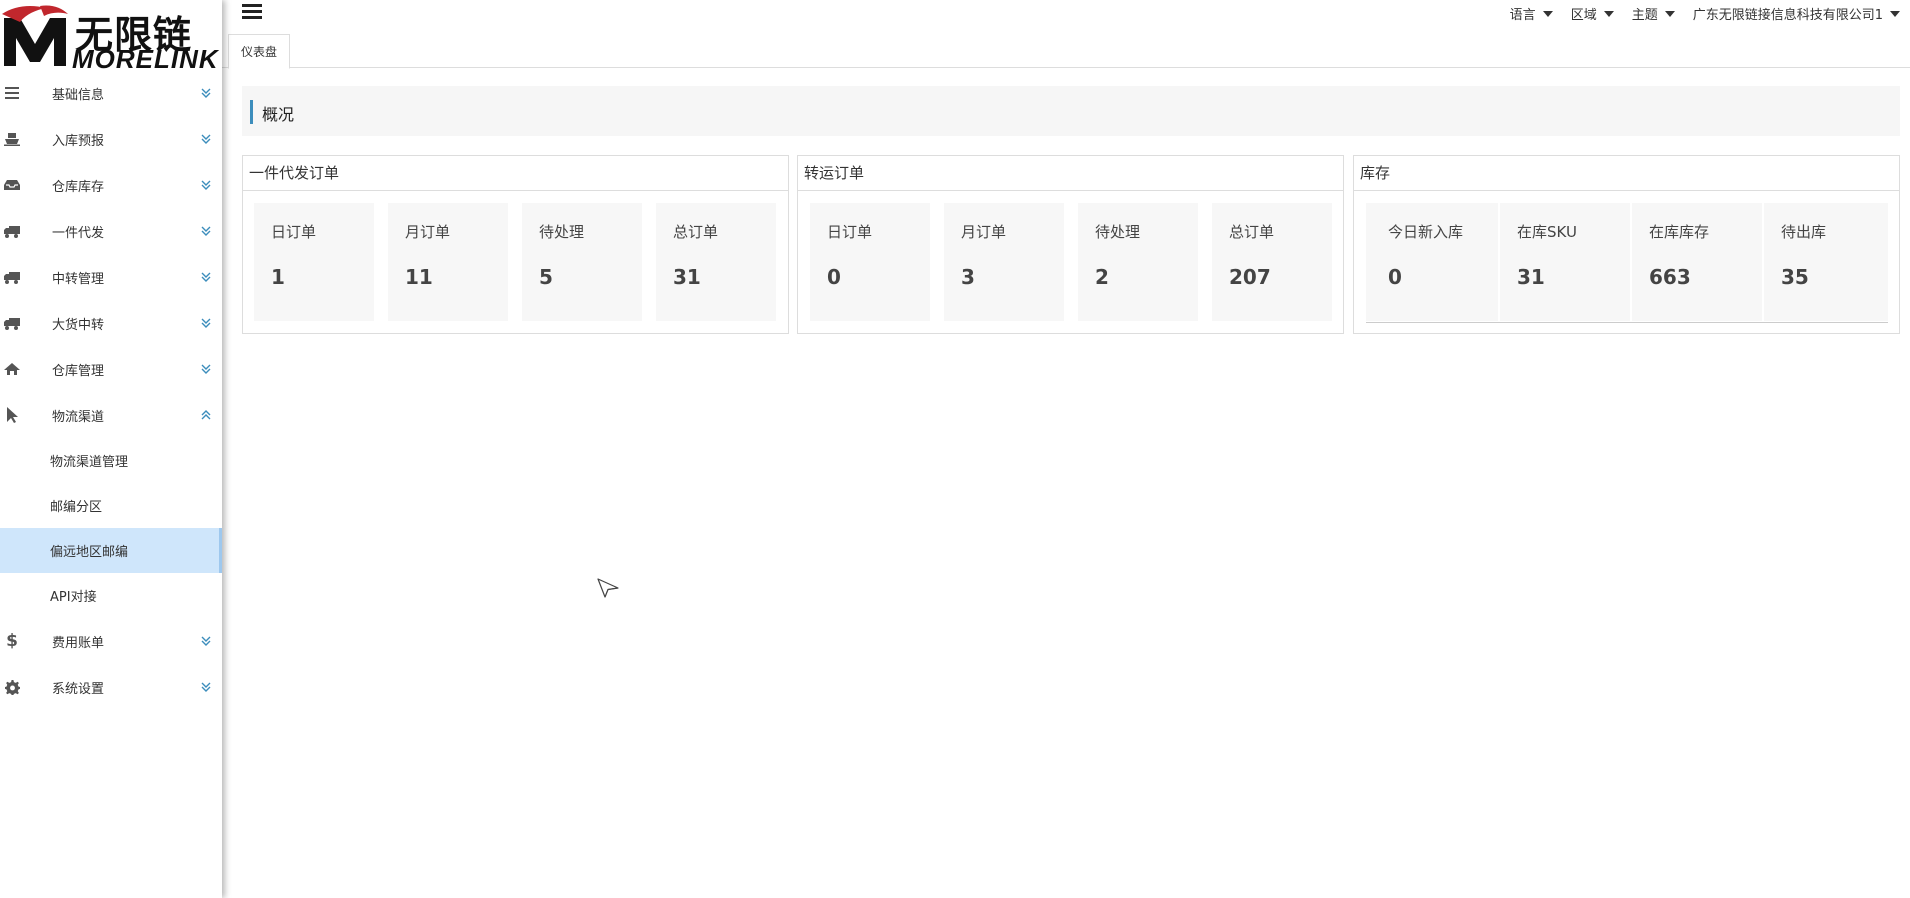 The width and height of the screenshot is (1910, 898). What do you see at coordinates (608, 588) in the screenshot?
I see `mouse-cursor-icon` at bounding box center [608, 588].